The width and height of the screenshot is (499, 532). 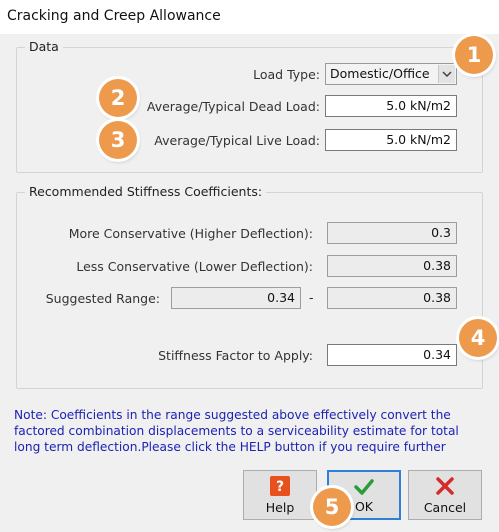 I want to click on suggested-range-low: 0.34, so click(x=236, y=298).